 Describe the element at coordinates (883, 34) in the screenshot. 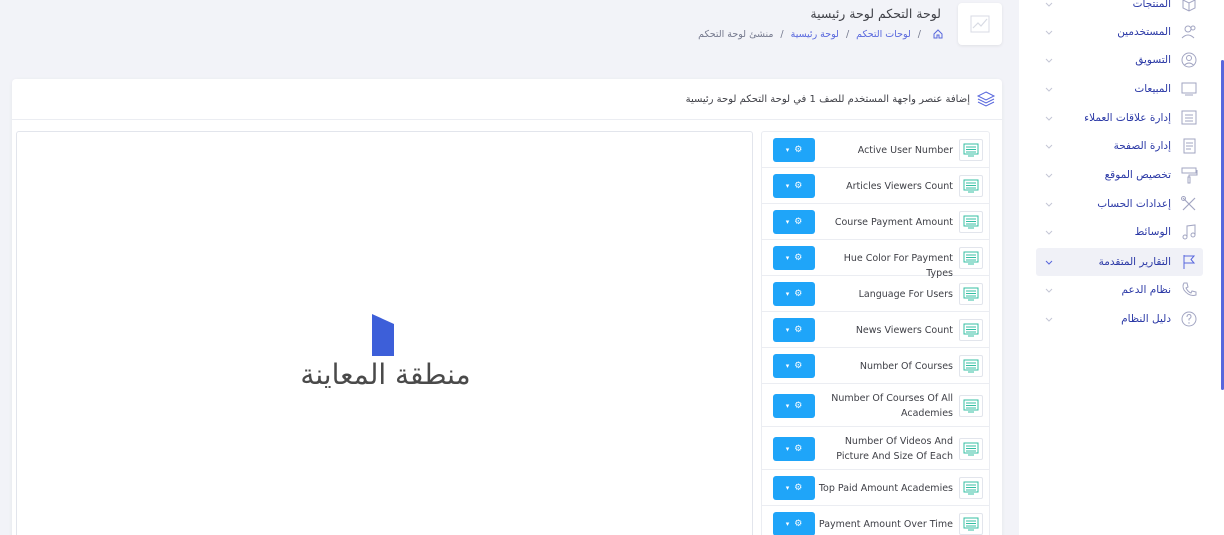

I see `breadcrumb-dashboards: لوحات التحكم` at that location.